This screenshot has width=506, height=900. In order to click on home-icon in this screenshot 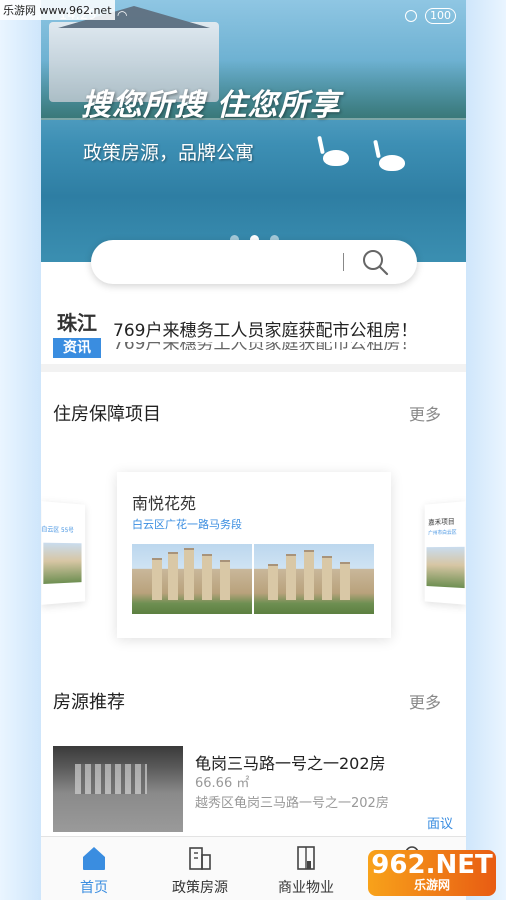, I will do `click(94, 858)`.